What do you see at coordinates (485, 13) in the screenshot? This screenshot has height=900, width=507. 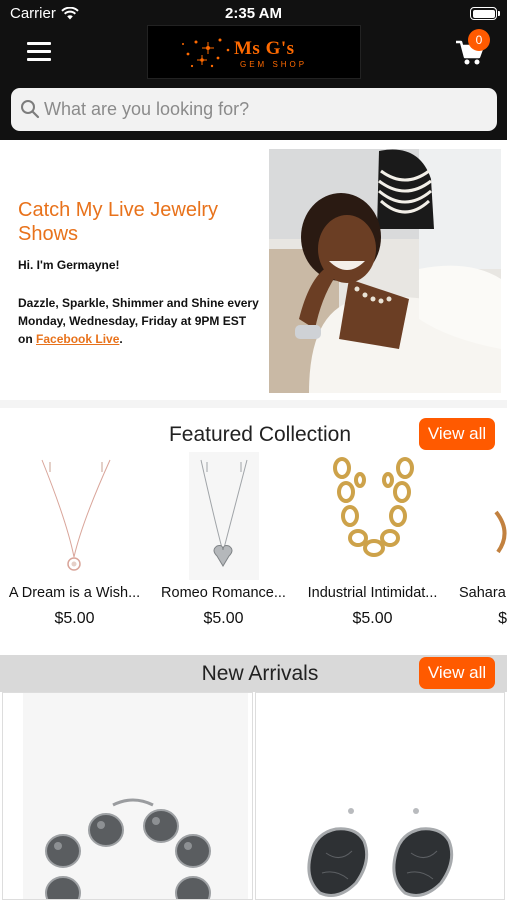 I see `battery-icon` at bounding box center [485, 13].